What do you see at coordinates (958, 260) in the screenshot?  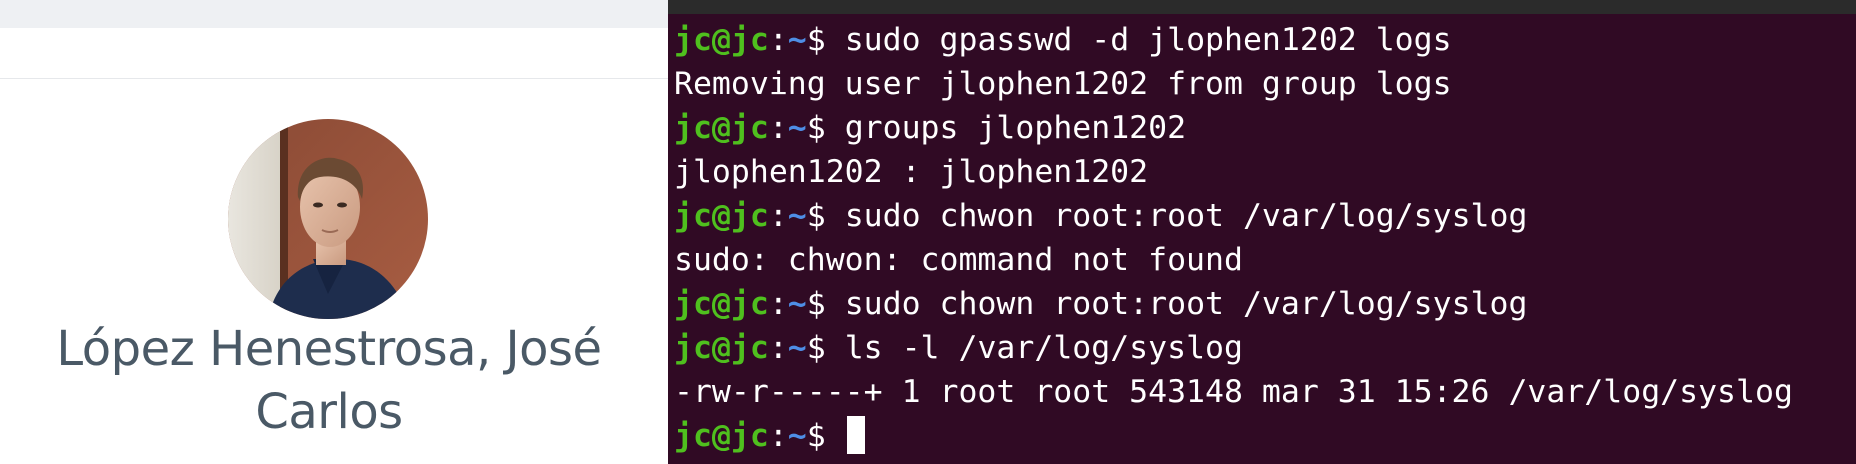 I see `terminal-output-line: sudo: chwon: command not found` at bounding box center [958, 260].